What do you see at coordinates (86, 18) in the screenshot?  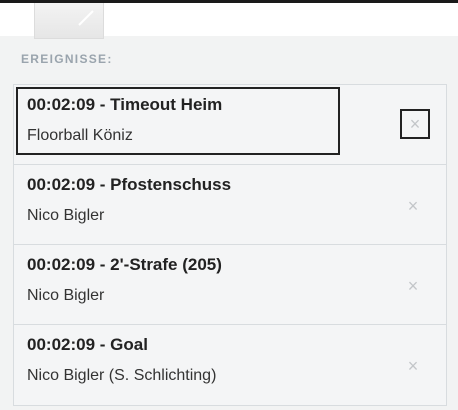 I see `edit-icon` at bounding box center [86, 18].